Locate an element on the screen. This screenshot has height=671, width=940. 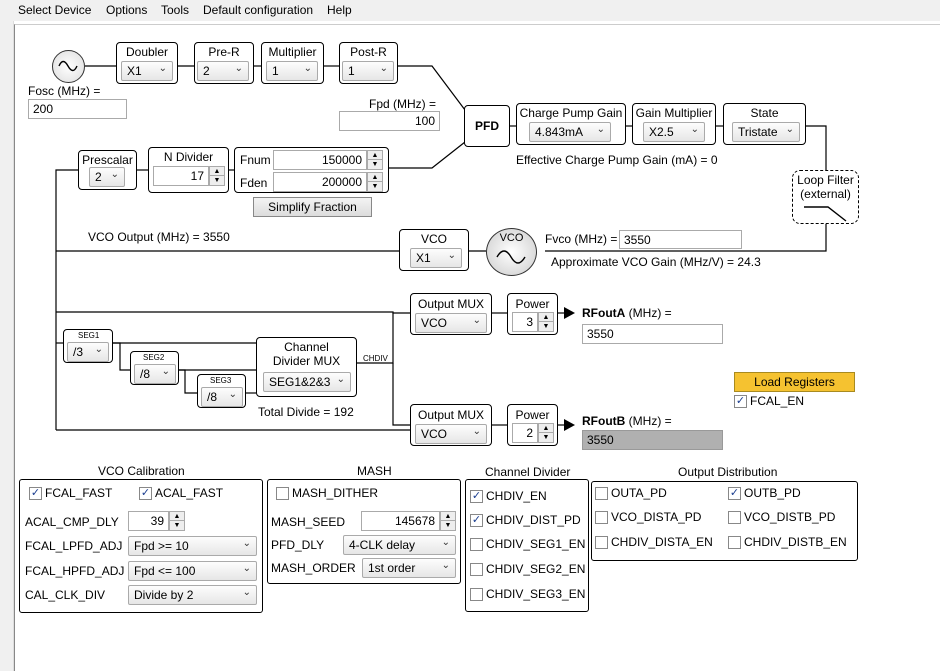
postr-select: 1 ⌄ is located at coordinates (368, 71).